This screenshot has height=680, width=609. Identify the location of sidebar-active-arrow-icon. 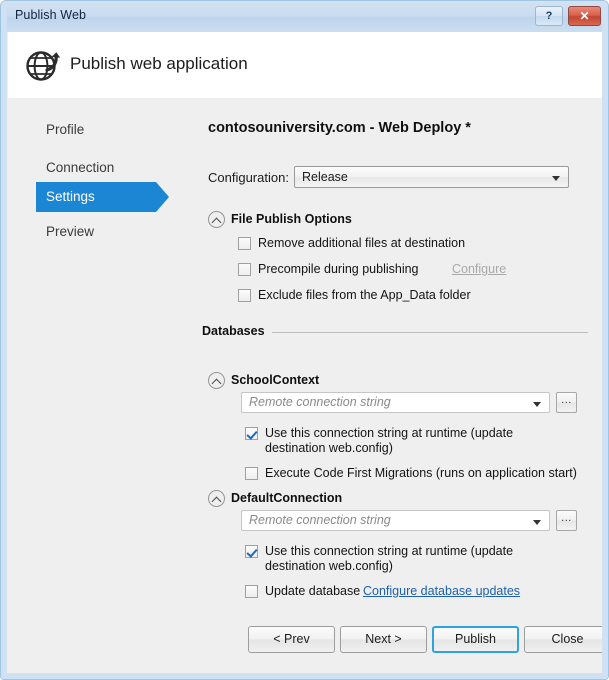
(162, 197).